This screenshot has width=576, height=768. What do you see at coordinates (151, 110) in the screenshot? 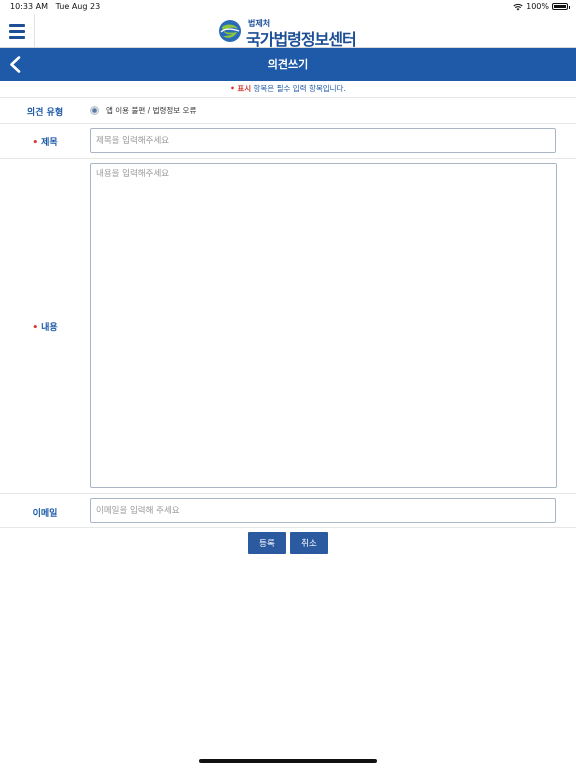
I see `opinion-type-option-label: 앱 이용 불편 / 법령정보 오류` at bounding box center [151, 110].